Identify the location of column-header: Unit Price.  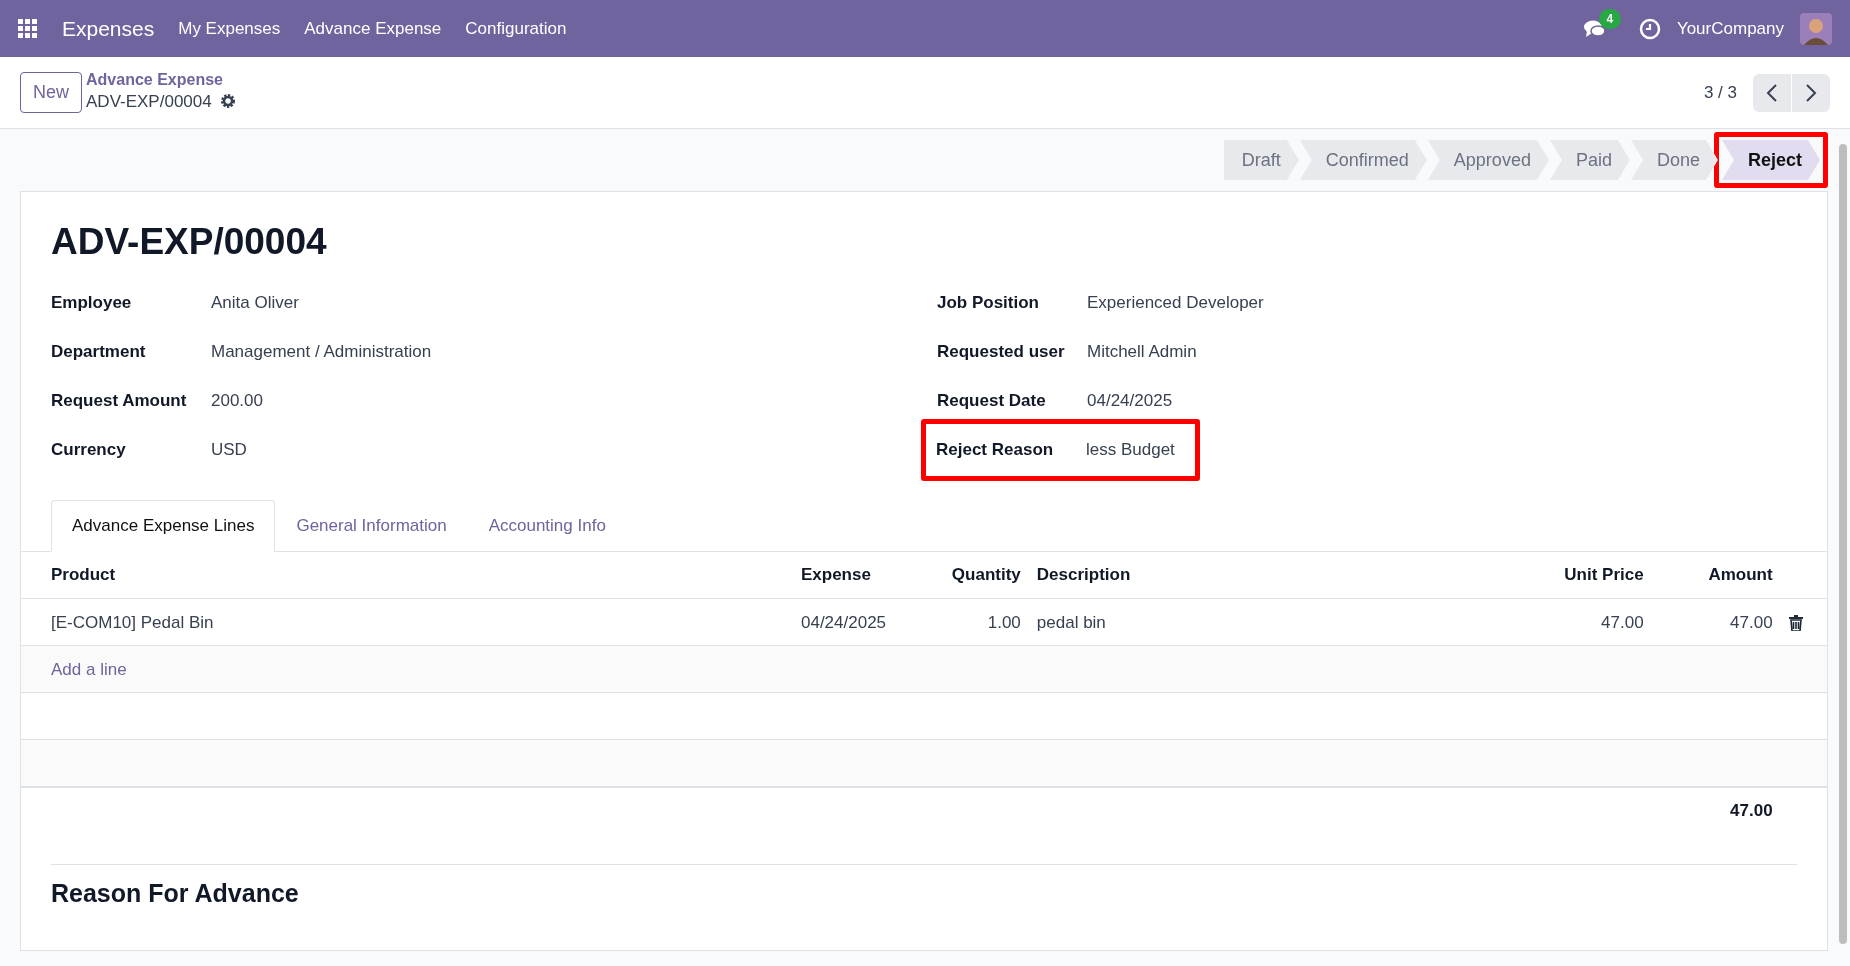
(1582, 575).